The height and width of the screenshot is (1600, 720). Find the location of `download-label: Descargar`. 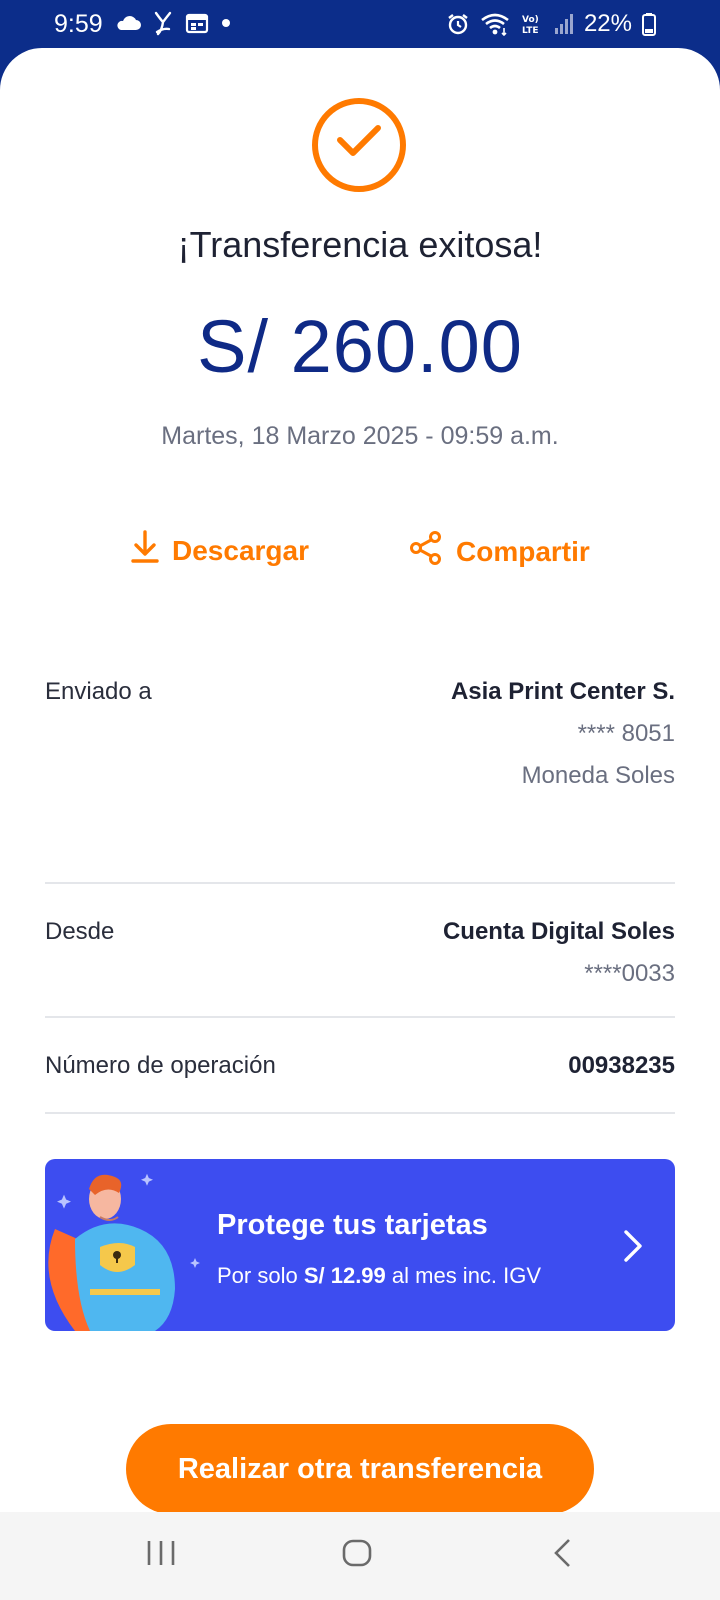

download-label: Descargar is located at coordinates (240, 550).